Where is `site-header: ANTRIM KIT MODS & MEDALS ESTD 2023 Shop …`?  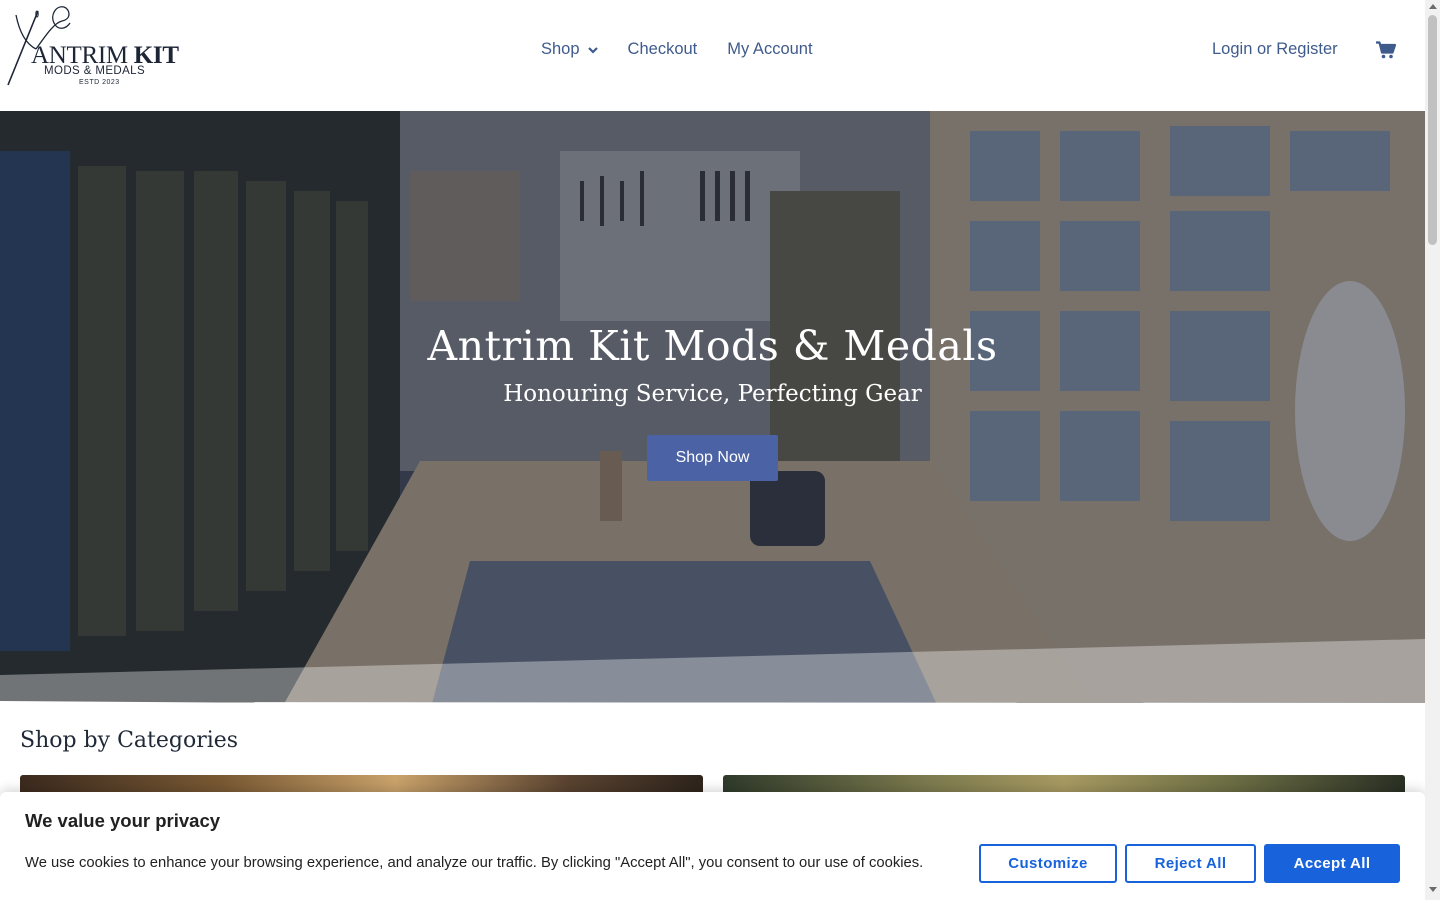
site-header: ANTRIM KIT MODS & MEDALS ESTD 2023 Shop … is located at coordinates (712, 55).